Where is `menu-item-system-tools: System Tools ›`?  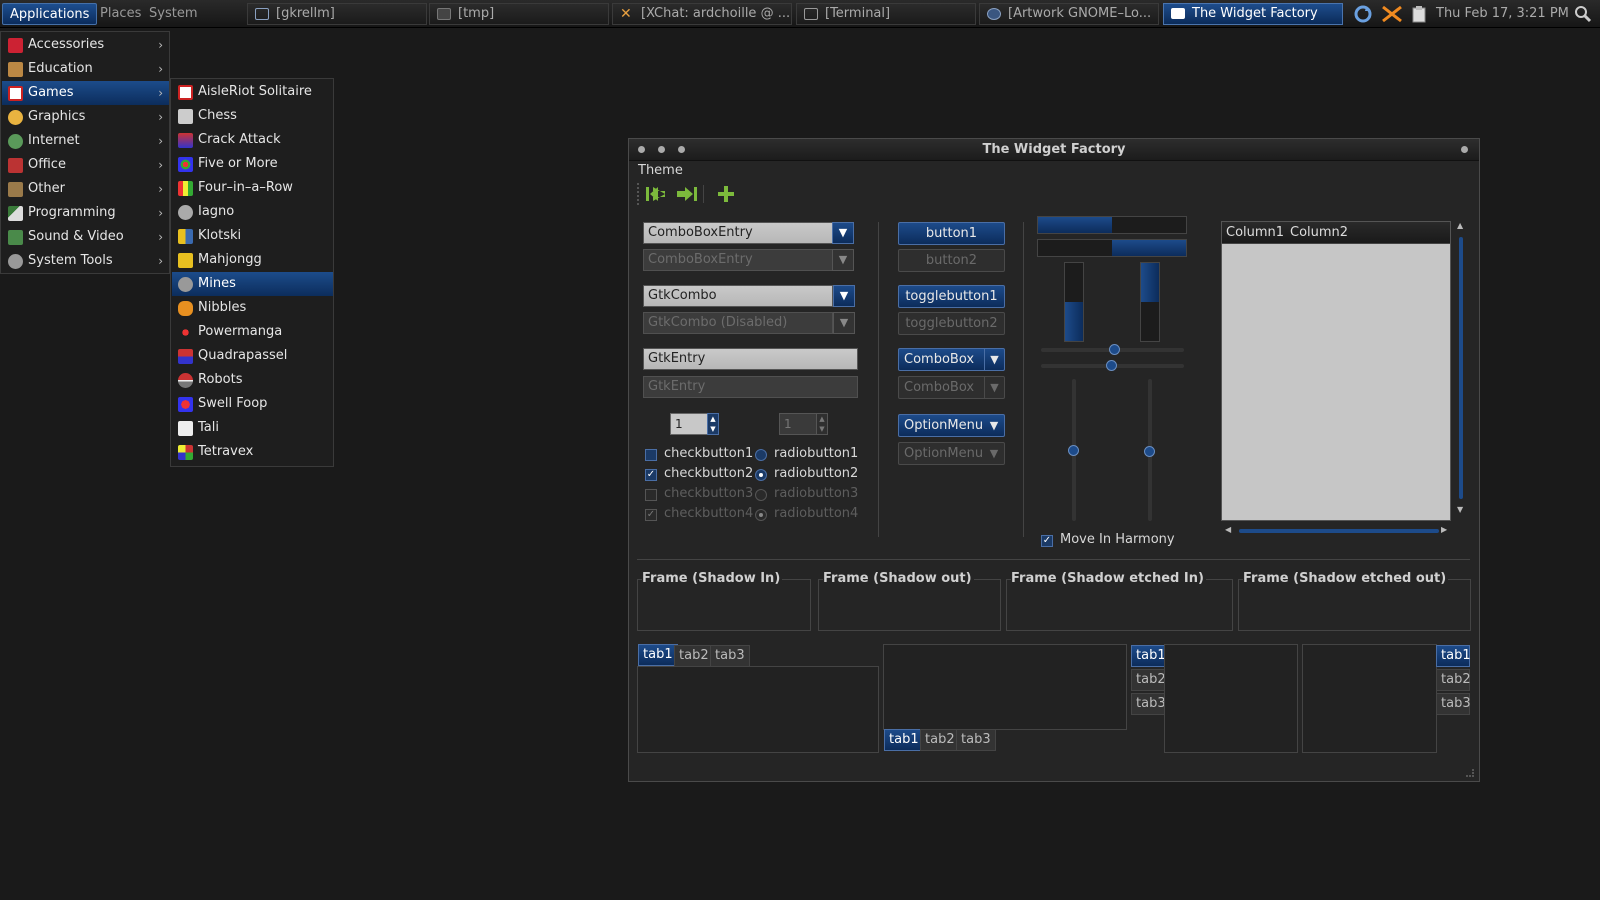 menu-item-system-tools: System Tools › is located at coordinates (85, 261).